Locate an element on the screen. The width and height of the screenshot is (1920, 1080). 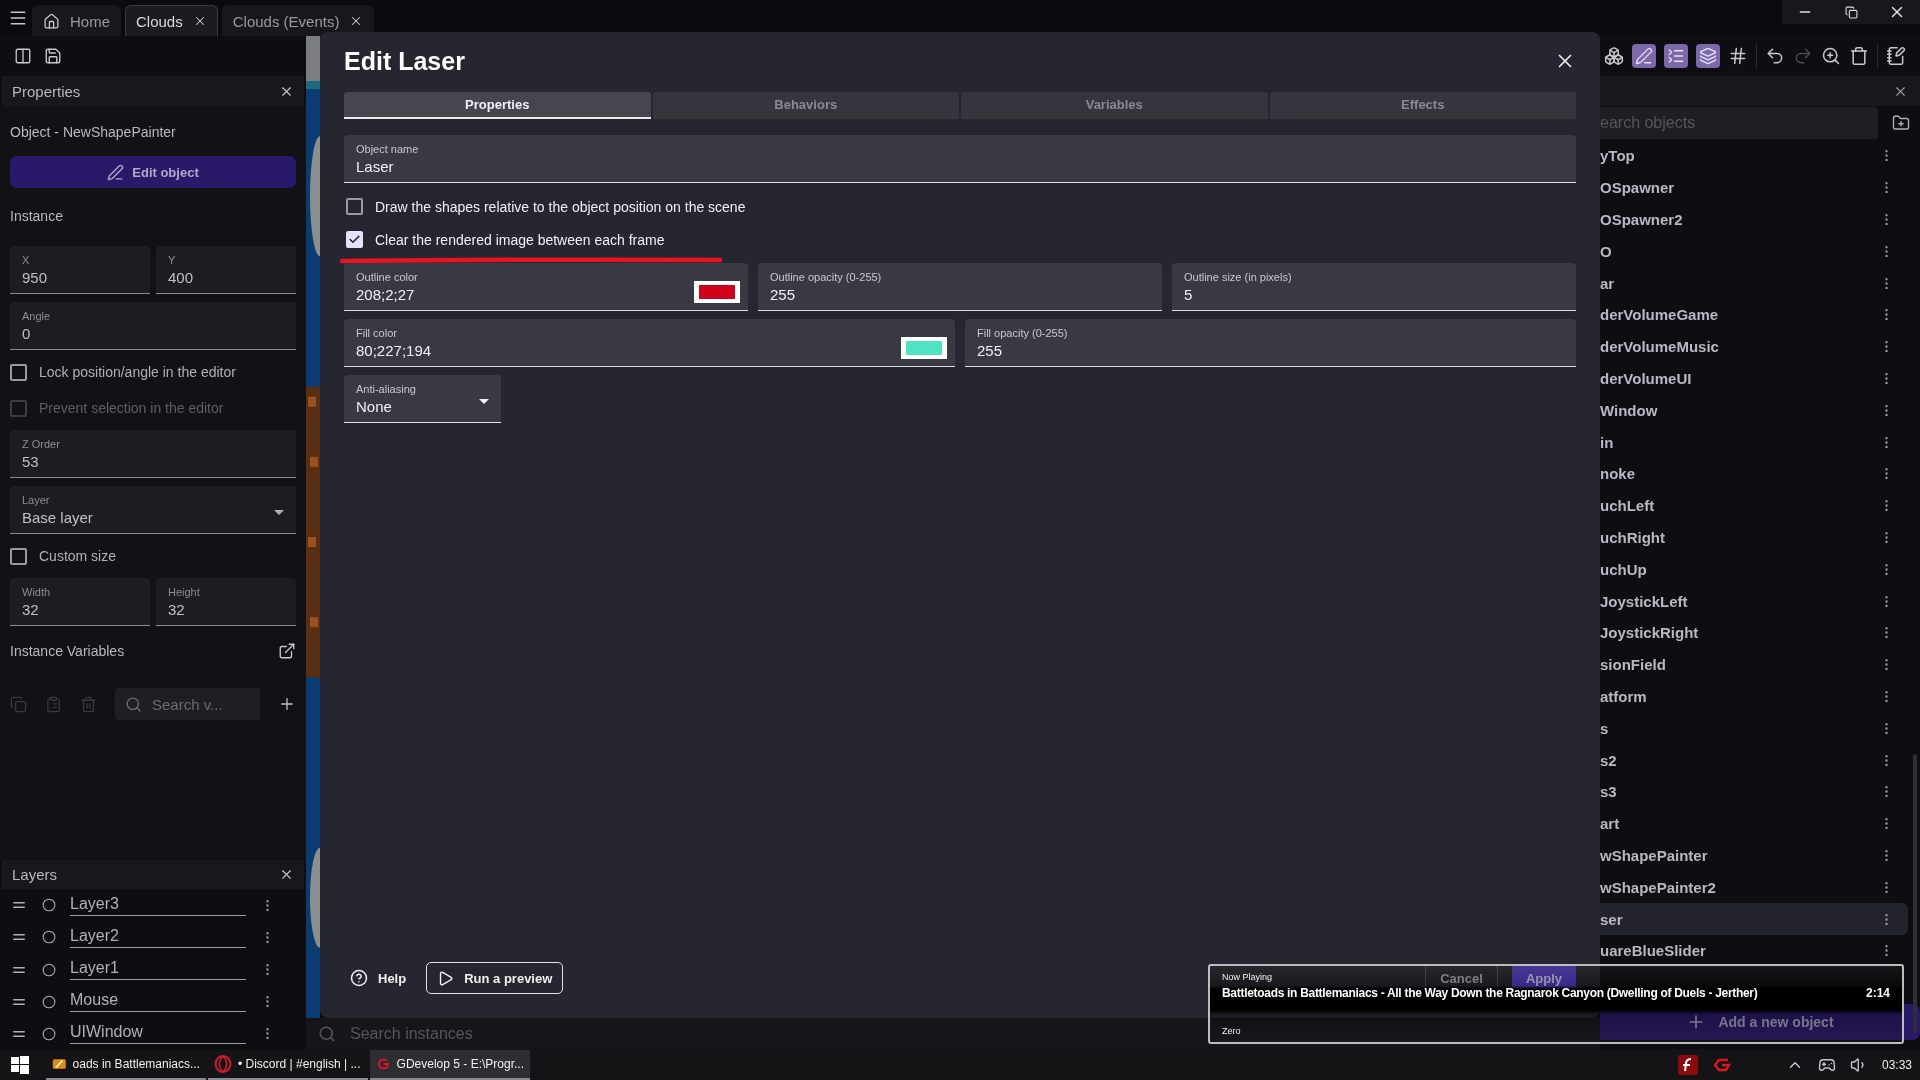
panel-title: Properties is located at coordinates (46, 91).